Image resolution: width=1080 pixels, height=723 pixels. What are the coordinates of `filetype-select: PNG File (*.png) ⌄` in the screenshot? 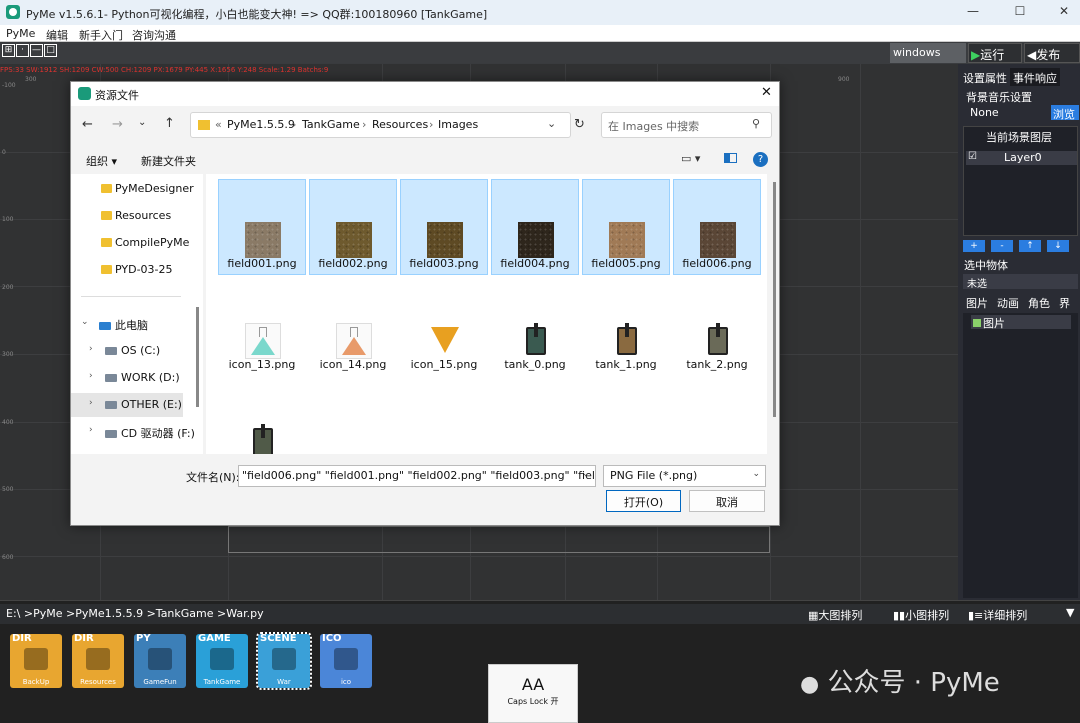 It's located at (684, 476).